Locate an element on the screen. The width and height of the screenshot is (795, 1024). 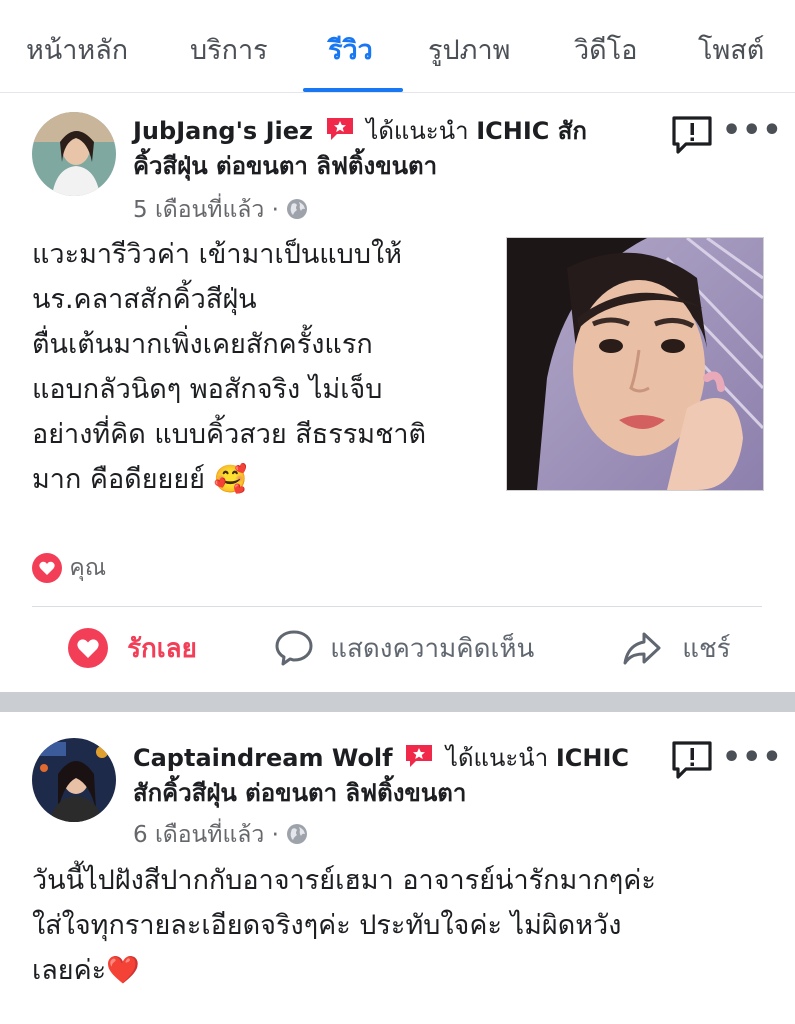
page-name-continued: สักคิ้วสีฝุ่น ต่อขนตา ลิฟติ้งขนตา is located at coordinates (299, 793).